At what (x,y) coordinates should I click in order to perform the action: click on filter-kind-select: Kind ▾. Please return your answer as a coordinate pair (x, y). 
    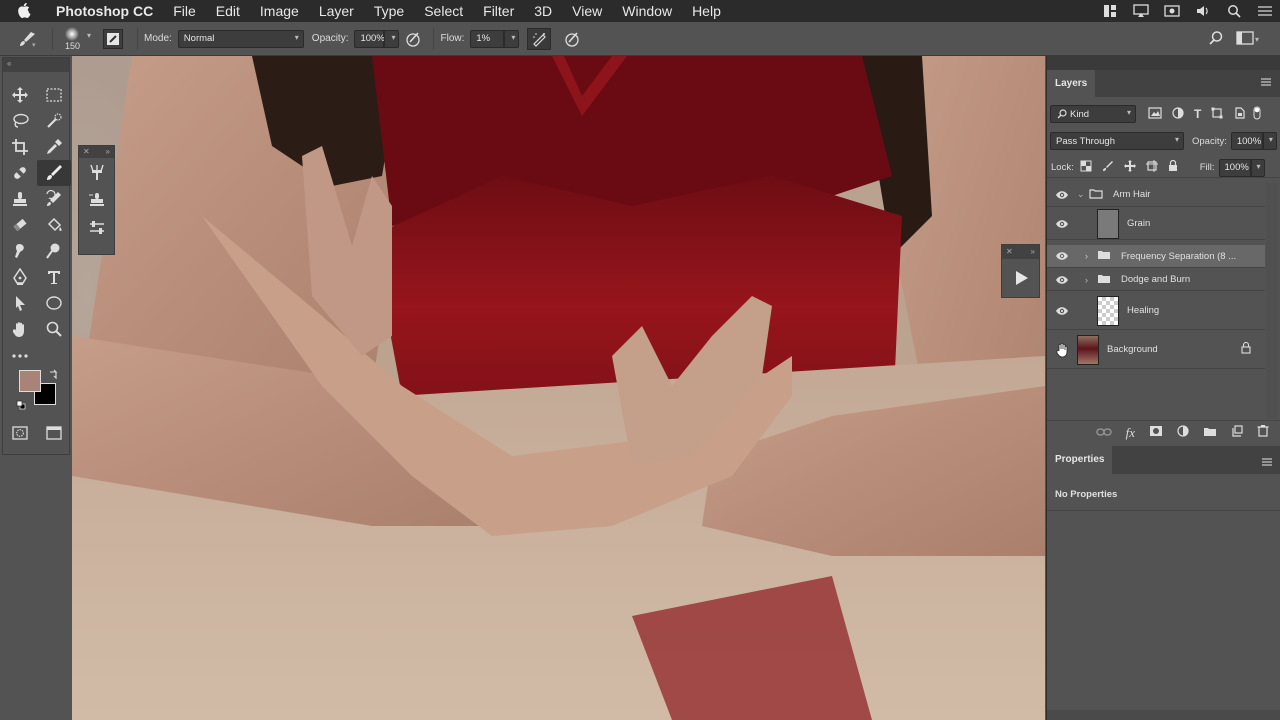
    Looking at the image, I should click on (1093, 114).